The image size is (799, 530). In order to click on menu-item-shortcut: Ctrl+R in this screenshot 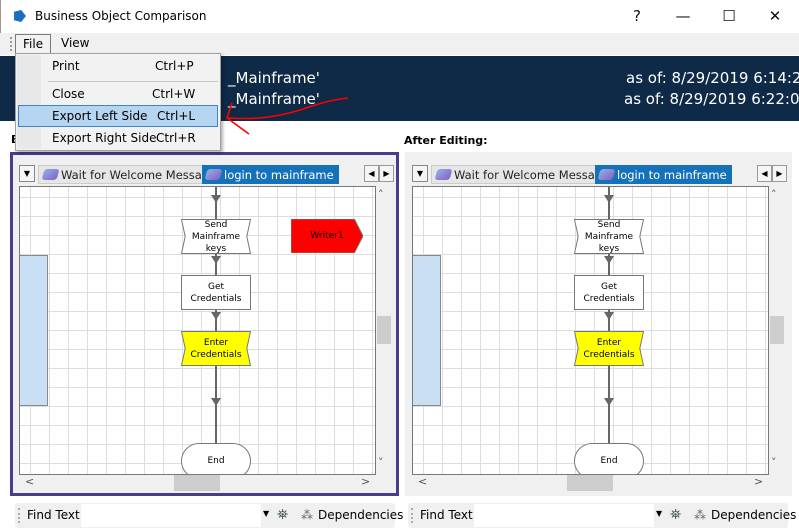, I will do `click(176, 138)`.